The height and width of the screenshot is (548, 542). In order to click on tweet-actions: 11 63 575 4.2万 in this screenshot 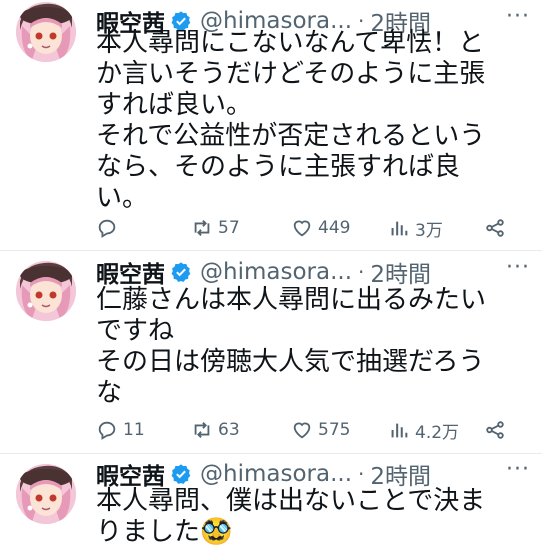, I will do `click(306, 430)`.